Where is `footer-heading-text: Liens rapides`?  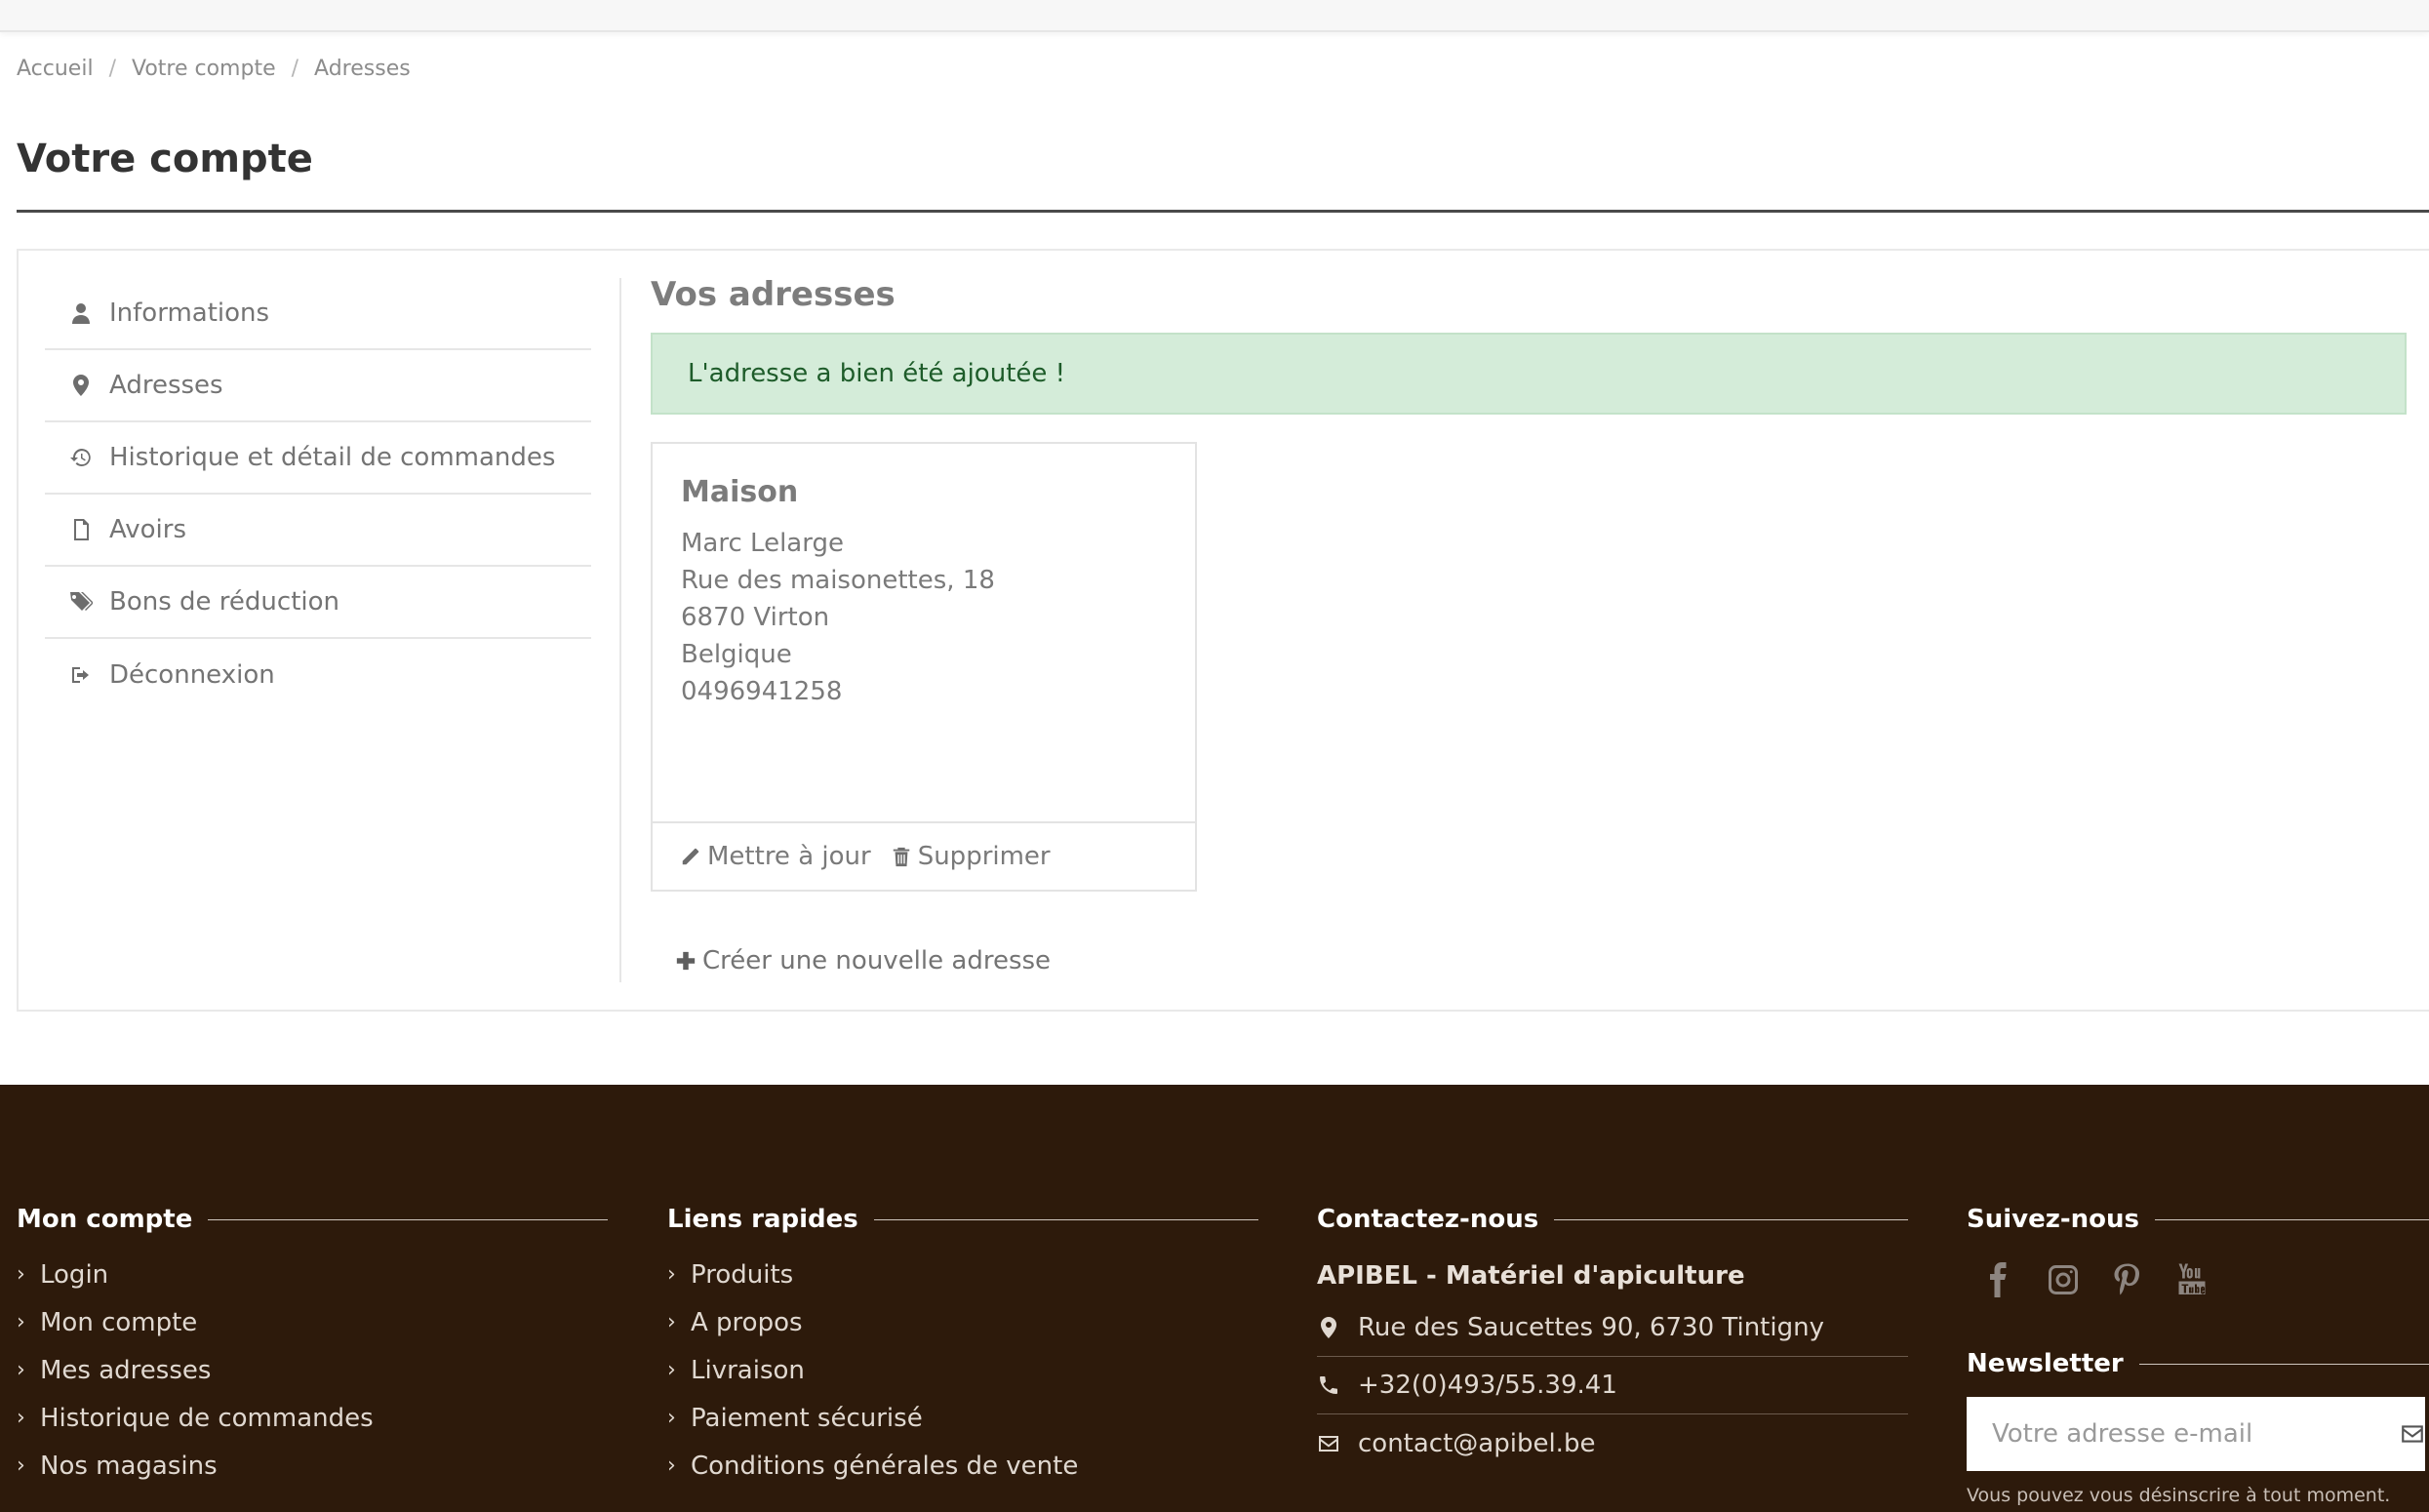 footer-heading-text: Liens rapides is located at coordinates (762, 1219).